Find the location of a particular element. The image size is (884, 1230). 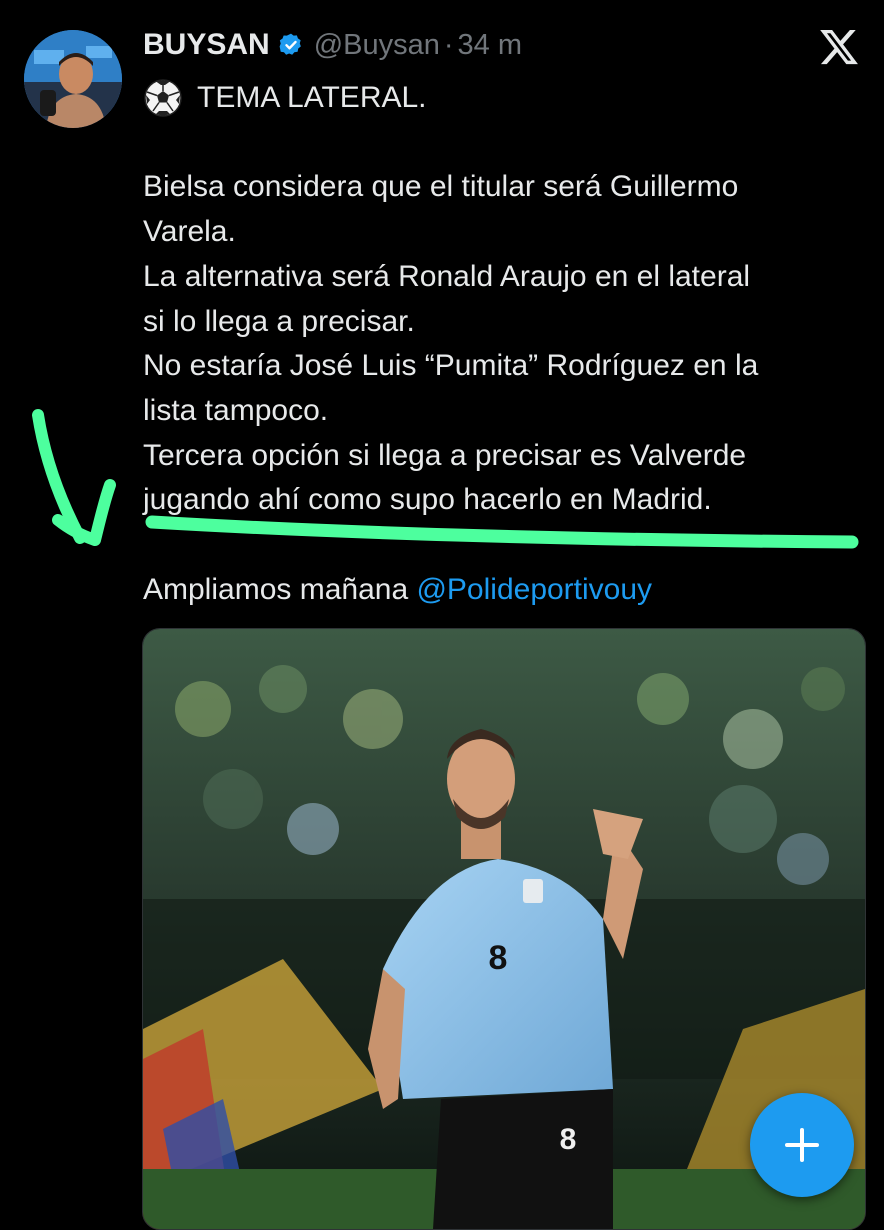

tweet-header: BUYSAN @Buysan · 34 m is located at coordinates (332, 45).